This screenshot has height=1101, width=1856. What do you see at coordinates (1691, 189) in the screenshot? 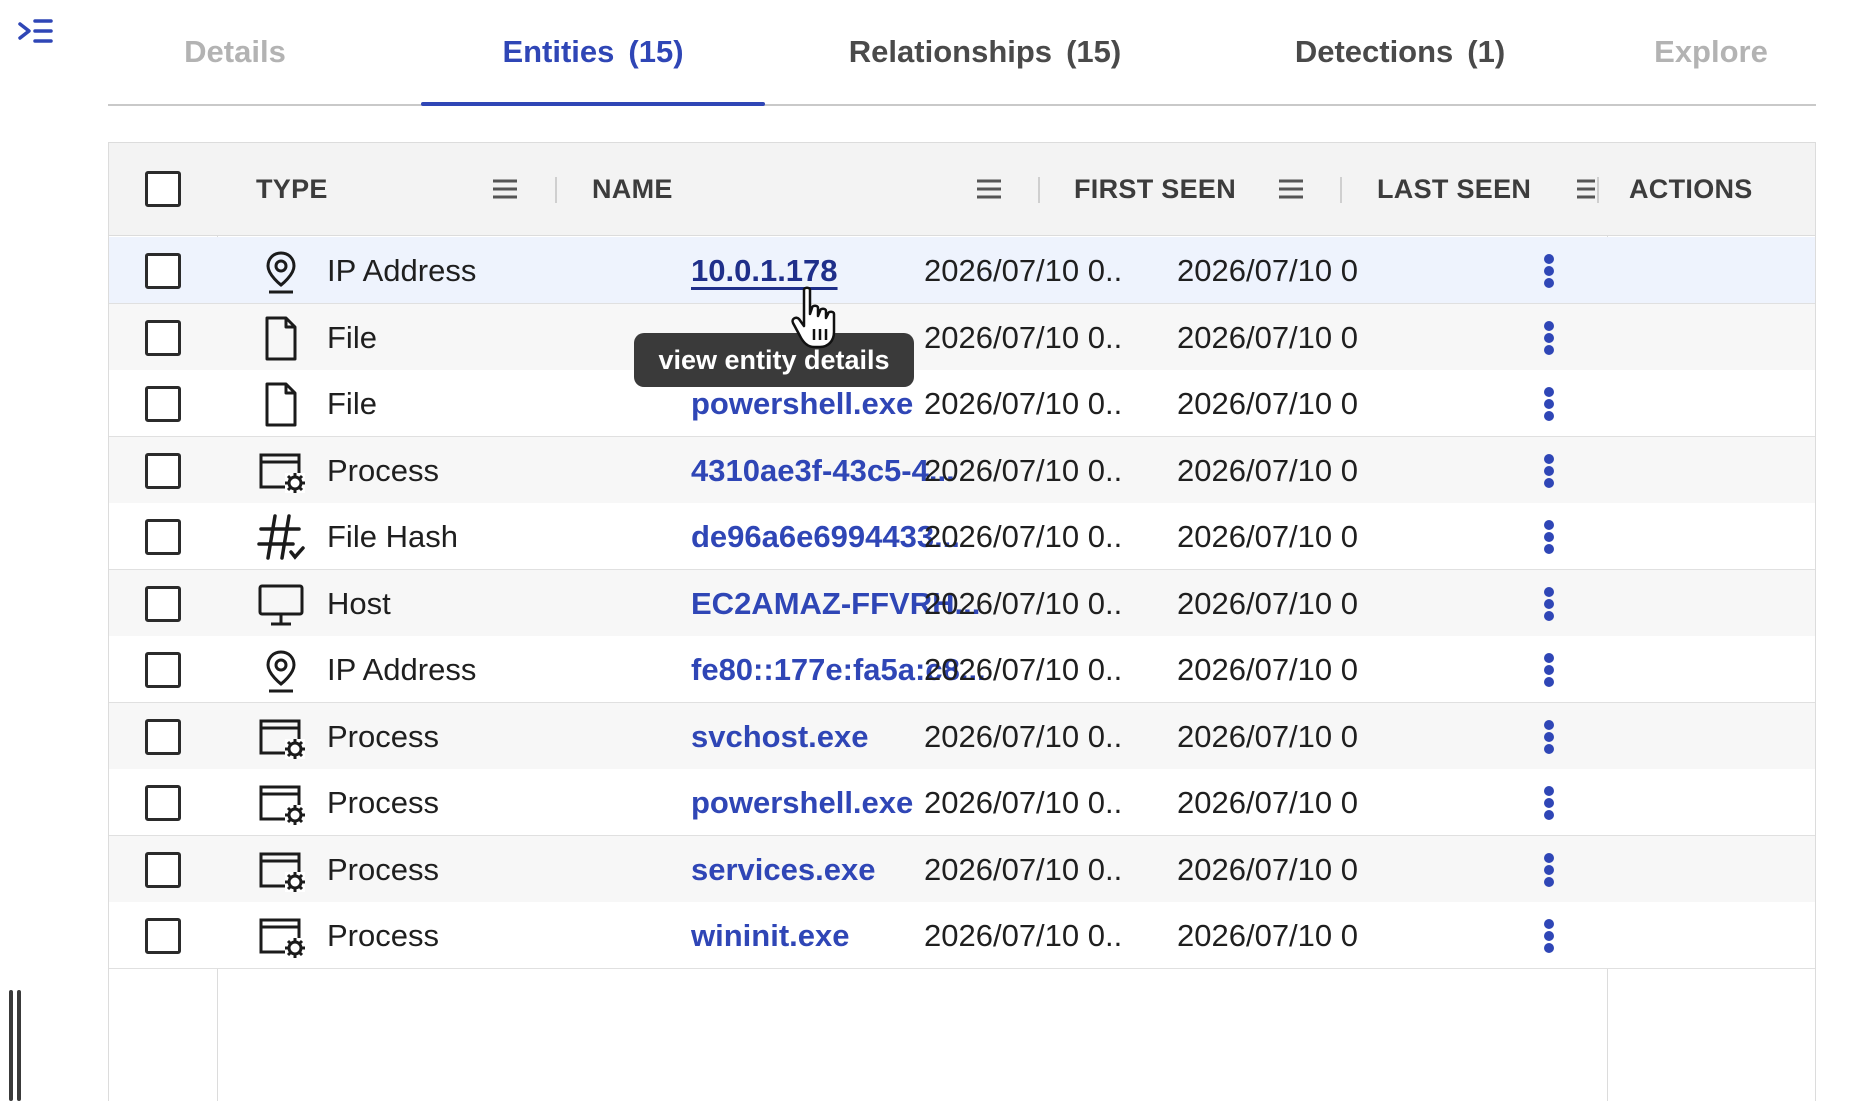
I see `column-header-actions: ACTIONS` at bounding box center [1691, 189].